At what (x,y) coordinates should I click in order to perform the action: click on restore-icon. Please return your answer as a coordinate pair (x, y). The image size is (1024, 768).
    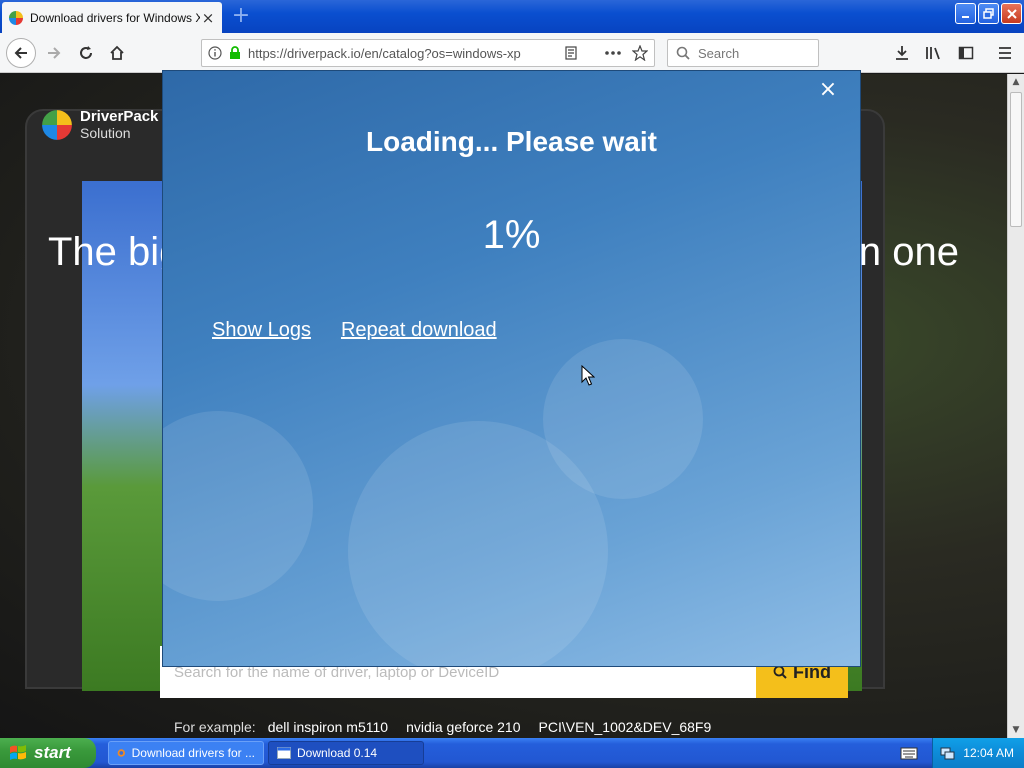
    Looking at the image, I should click on (988, 13).